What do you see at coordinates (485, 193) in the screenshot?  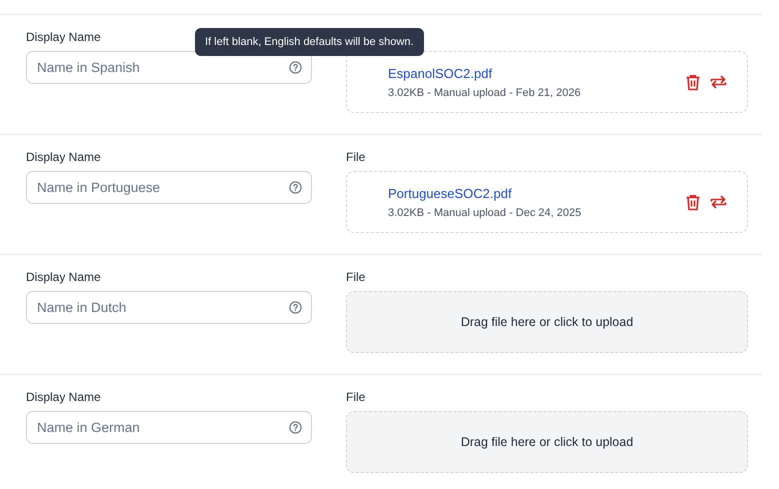 I see `file-link: PortugueseSOC2.pdf` at bounding box center [485, 193].